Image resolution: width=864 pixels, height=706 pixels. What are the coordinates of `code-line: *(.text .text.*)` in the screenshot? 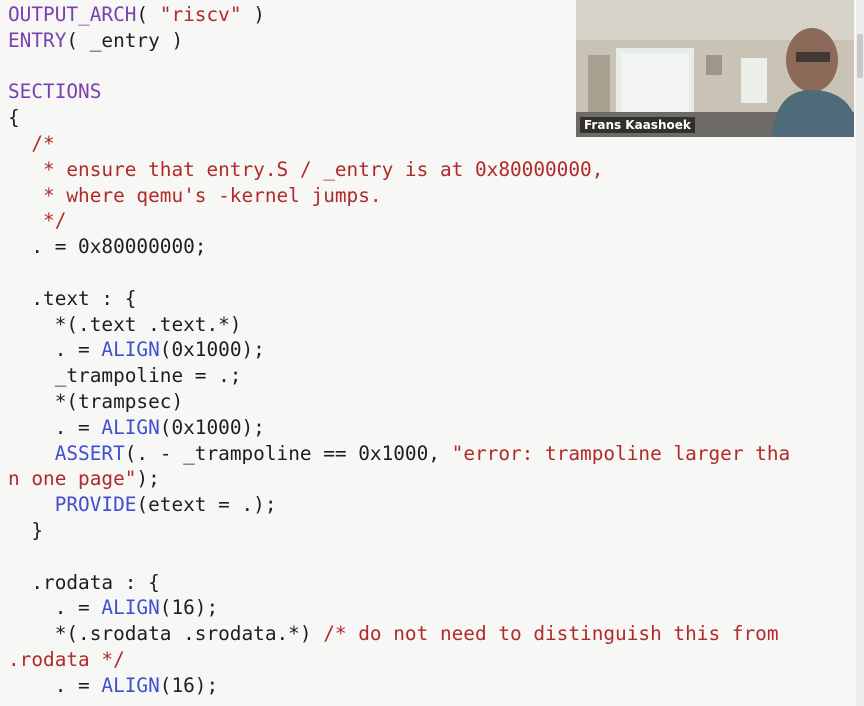 It's located at (125, 325).